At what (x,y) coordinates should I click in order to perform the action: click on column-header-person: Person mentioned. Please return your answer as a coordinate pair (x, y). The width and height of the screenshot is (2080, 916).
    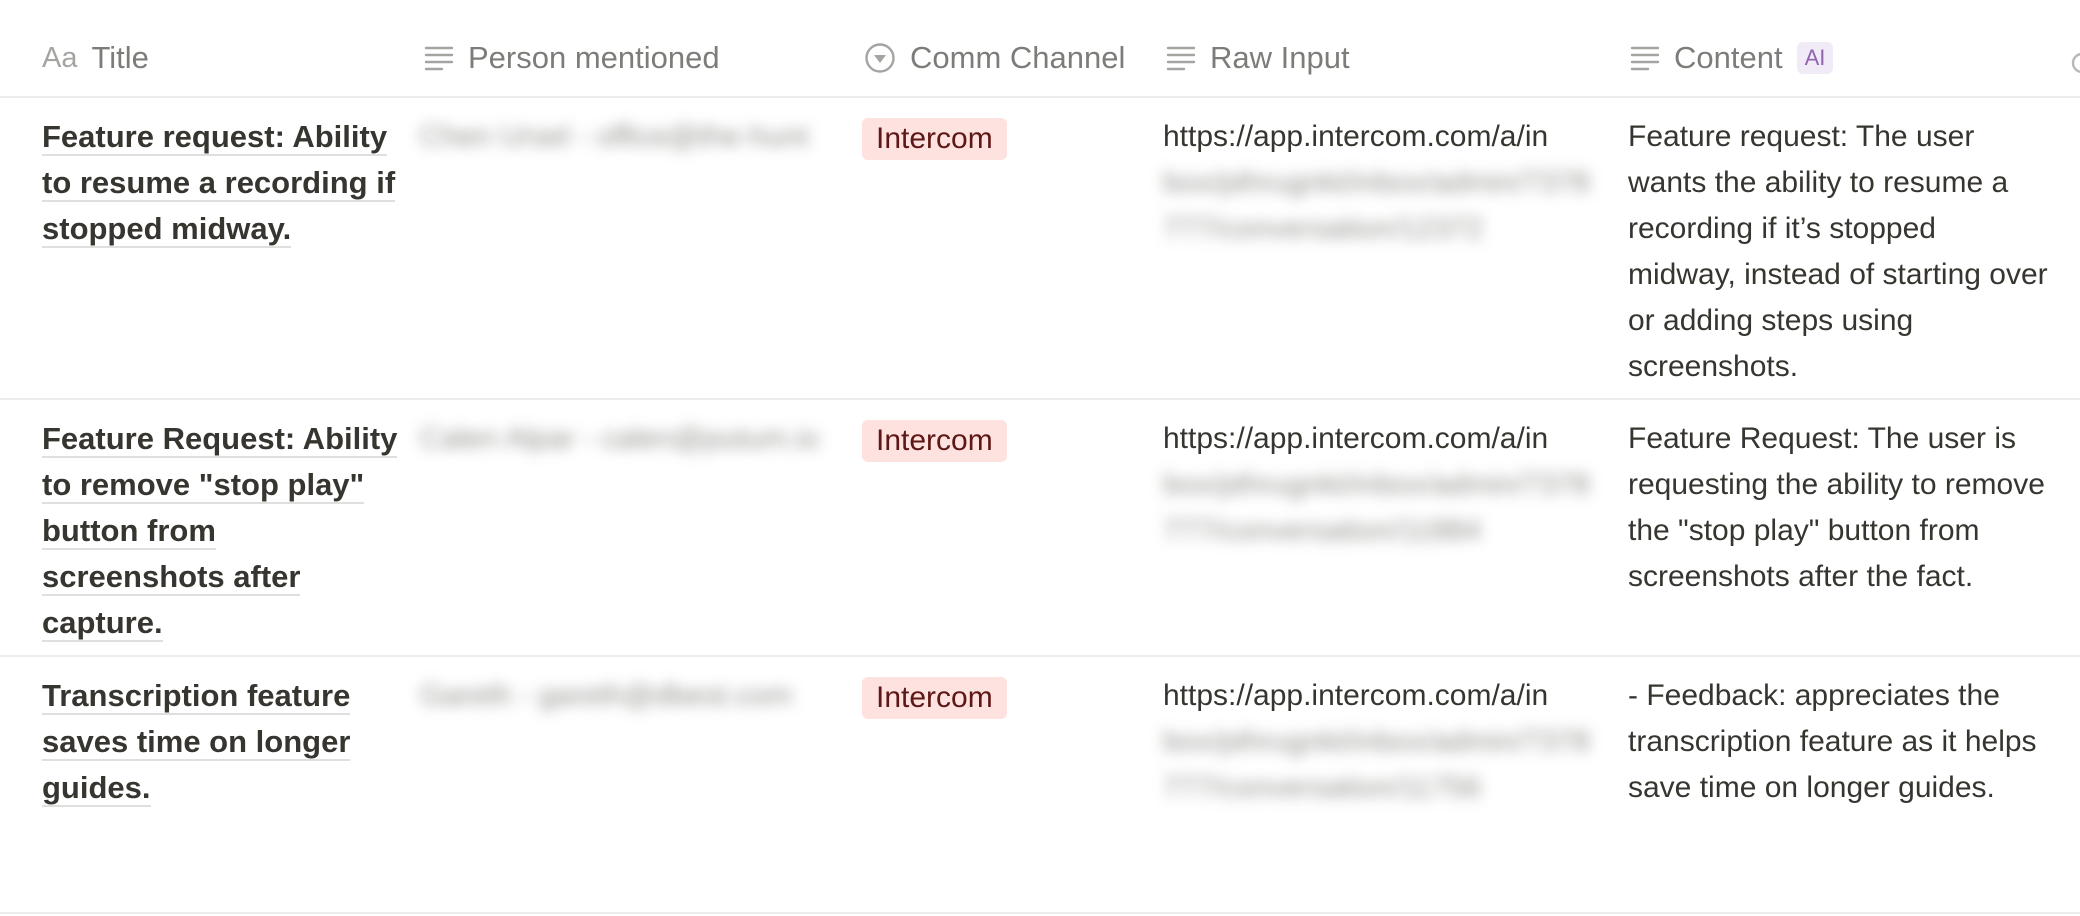
    Looking at the image, I should click on (572, 58).